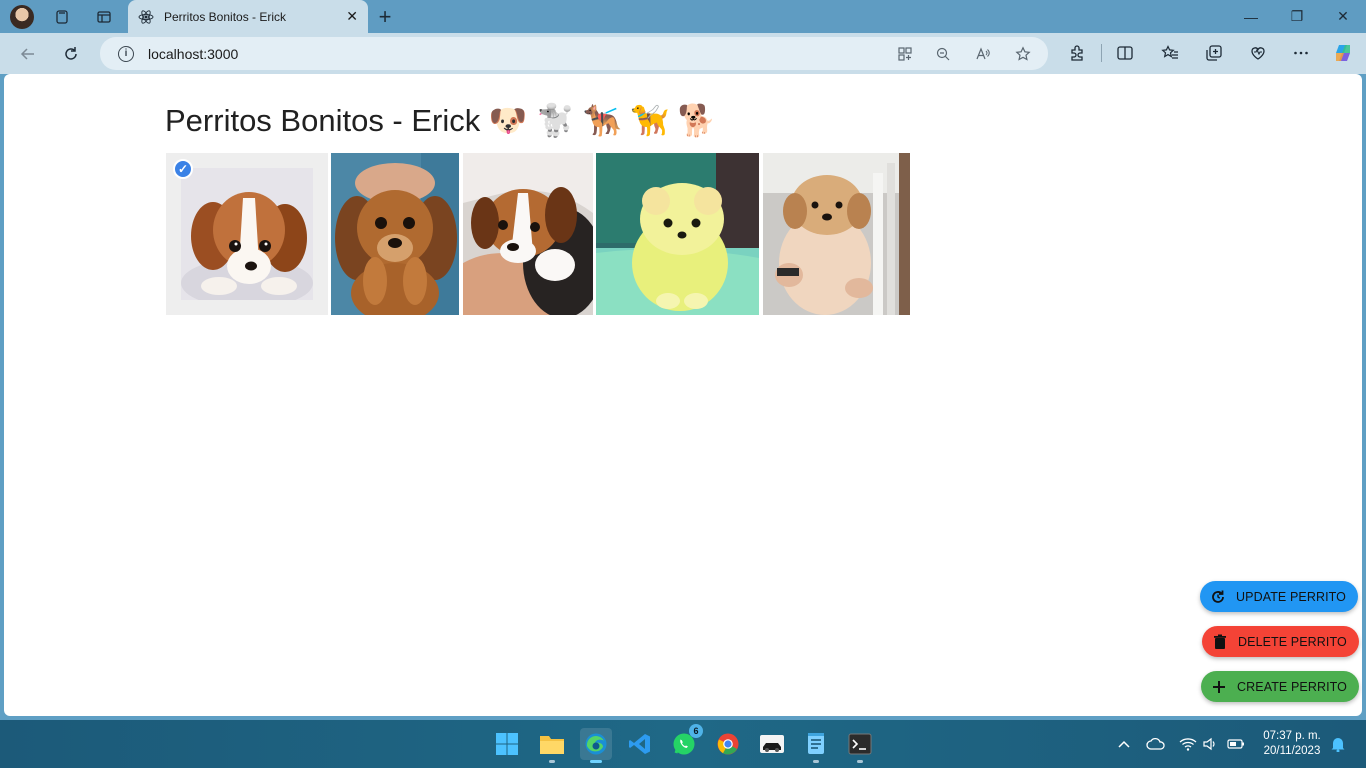 This screenshot has height=768, width=1366. Describe the element at coordinates (905, 54) in the screenshot. I see `app-available-icon` at that location.